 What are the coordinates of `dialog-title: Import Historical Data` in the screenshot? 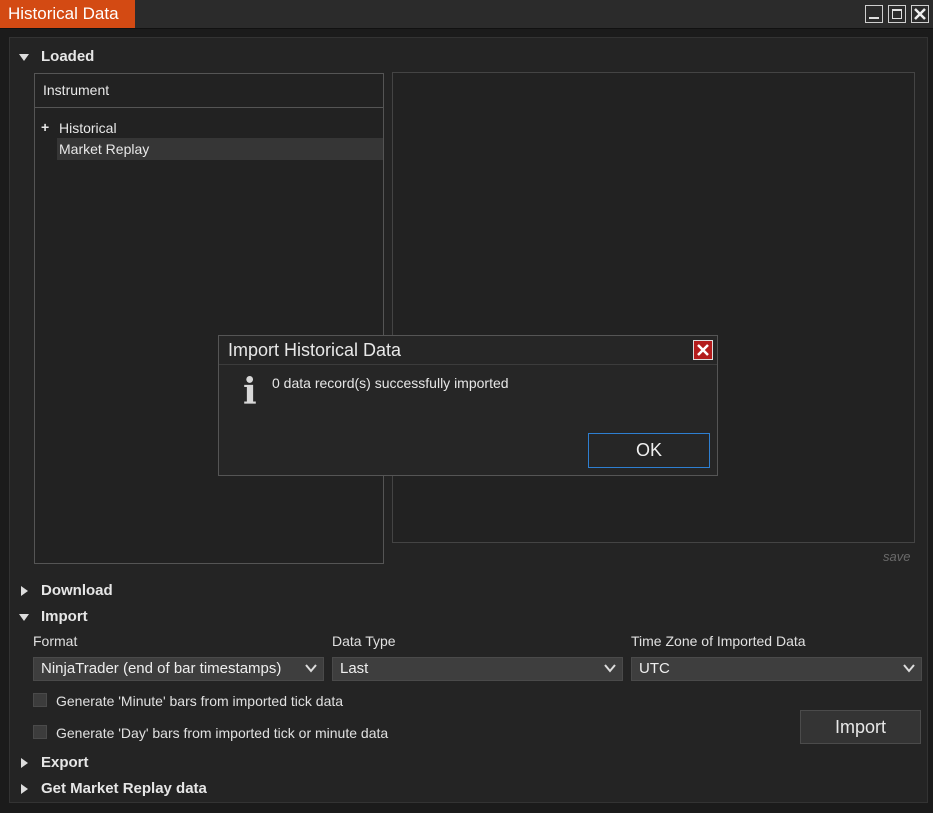 It's located at (468, 350).